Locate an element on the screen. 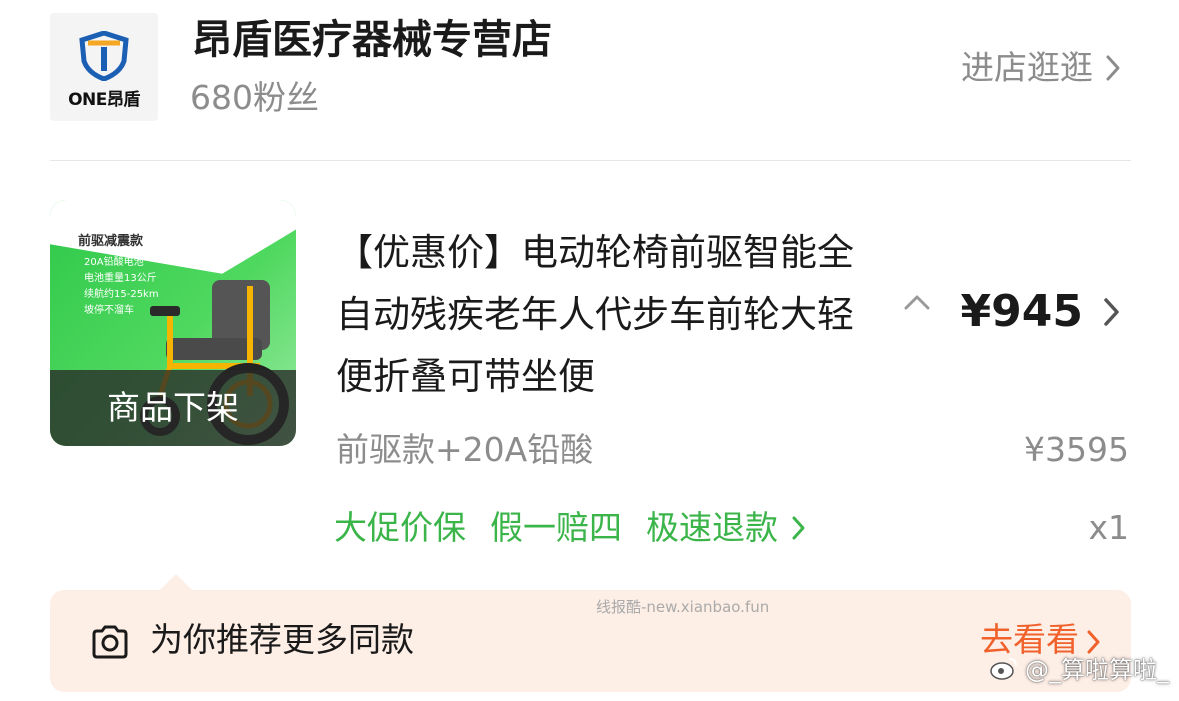 This screenshot has width=1179, height=701. quantity: x1 is located at coordinates (1108, 527).